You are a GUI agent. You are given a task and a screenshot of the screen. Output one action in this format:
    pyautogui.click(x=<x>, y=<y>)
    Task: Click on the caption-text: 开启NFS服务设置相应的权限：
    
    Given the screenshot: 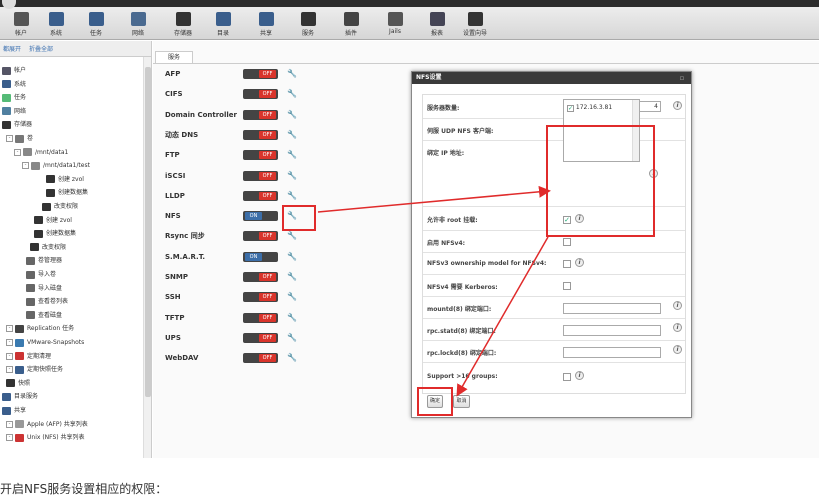 What is the action you would take?
    pyautogui.click(x=84, y=489)
    